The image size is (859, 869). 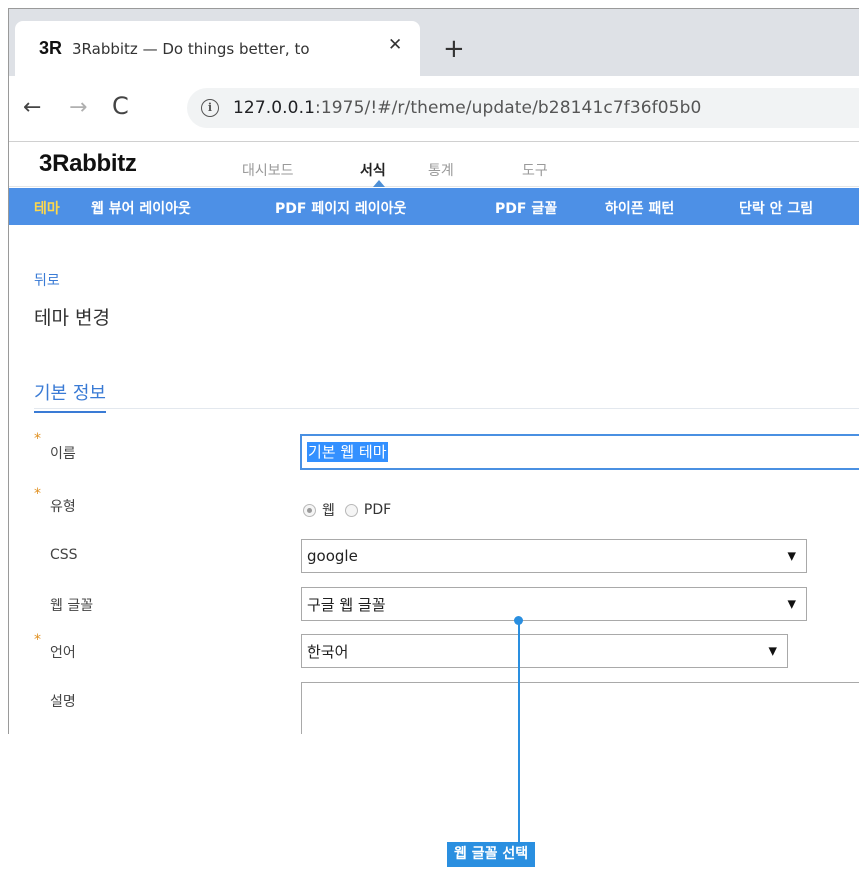 What do you see at coordinates (446, 408) in the screenshot?
I see `section-divider` at bounding box center [446, 408].